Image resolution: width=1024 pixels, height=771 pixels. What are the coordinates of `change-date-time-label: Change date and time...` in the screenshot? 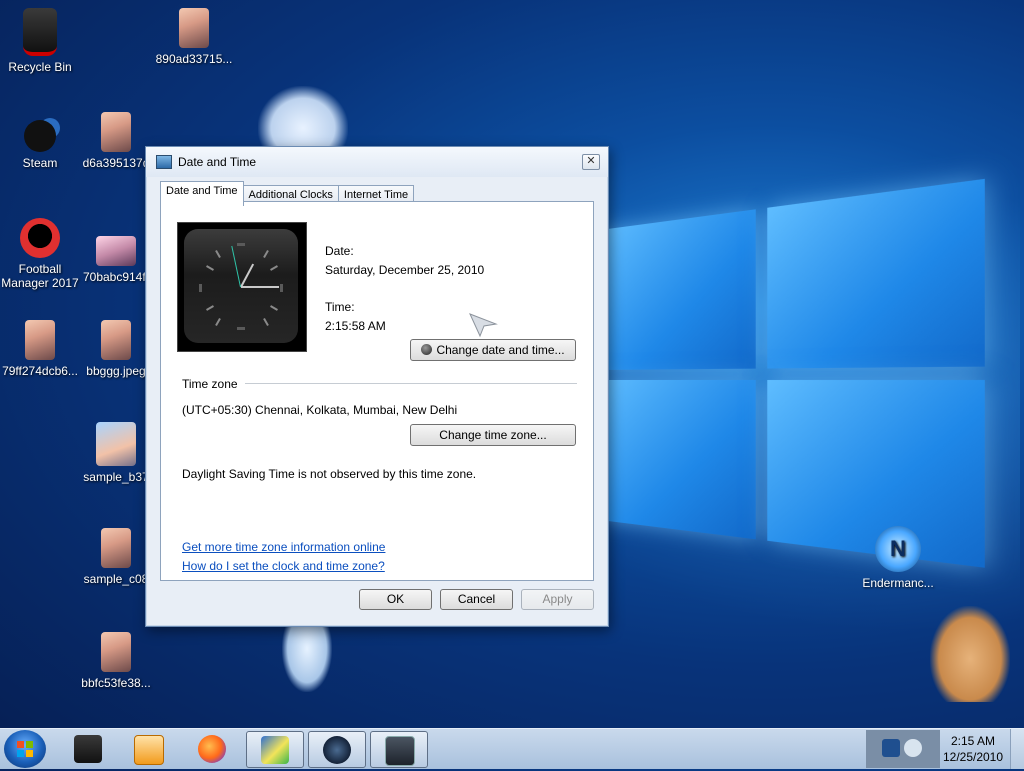 It's located at (500, 350).